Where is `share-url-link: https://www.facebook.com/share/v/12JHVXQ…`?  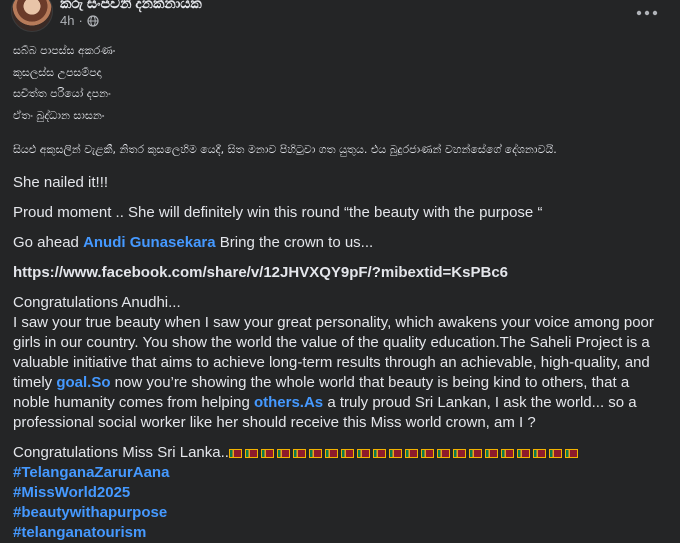 share-url-link: https://www.facebook.com/share/v/12JHVXQ… is located at coordinates (260, 272).